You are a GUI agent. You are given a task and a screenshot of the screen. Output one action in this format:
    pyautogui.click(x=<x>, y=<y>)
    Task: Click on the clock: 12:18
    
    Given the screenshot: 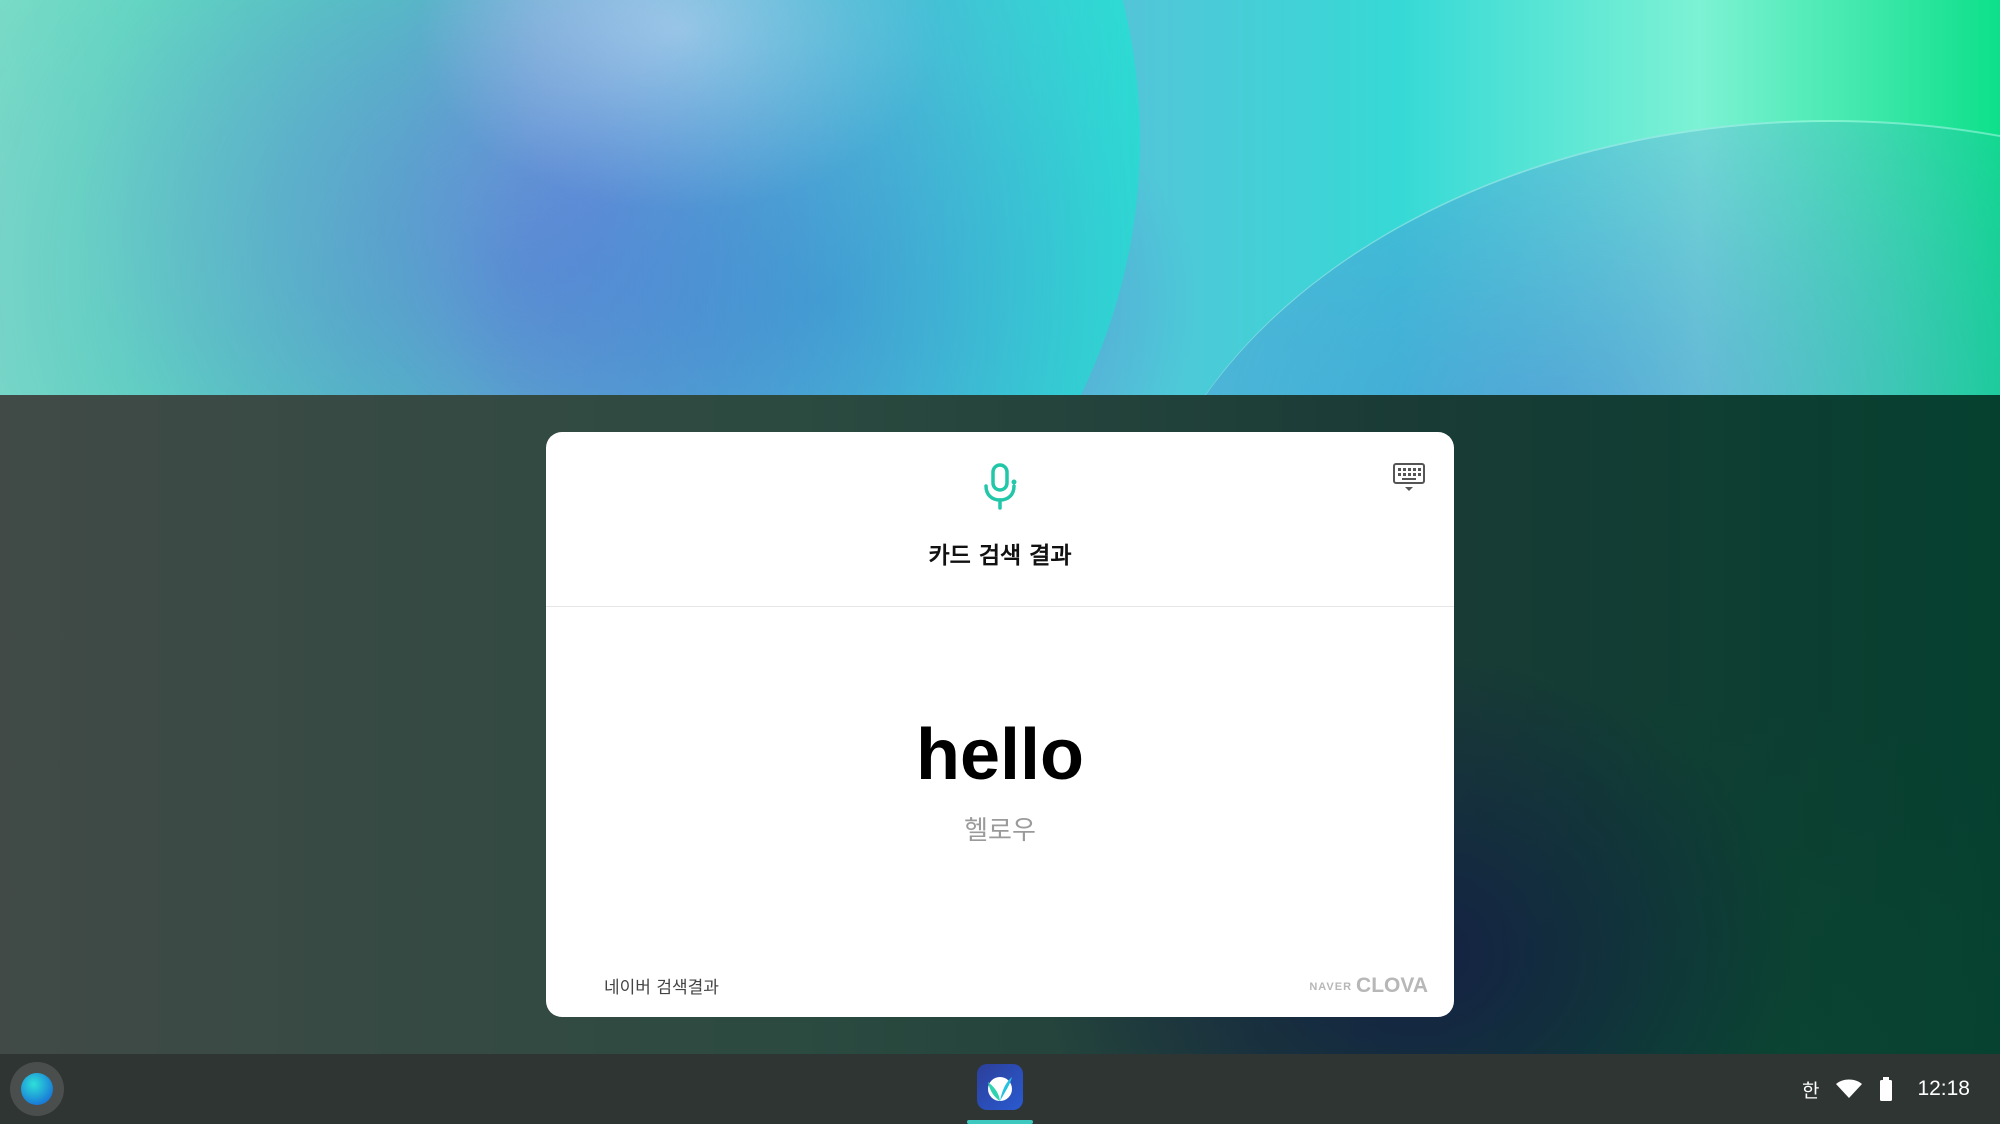 What is the action you would take?
    pyautogui.click(x=1943, y=1089)
    